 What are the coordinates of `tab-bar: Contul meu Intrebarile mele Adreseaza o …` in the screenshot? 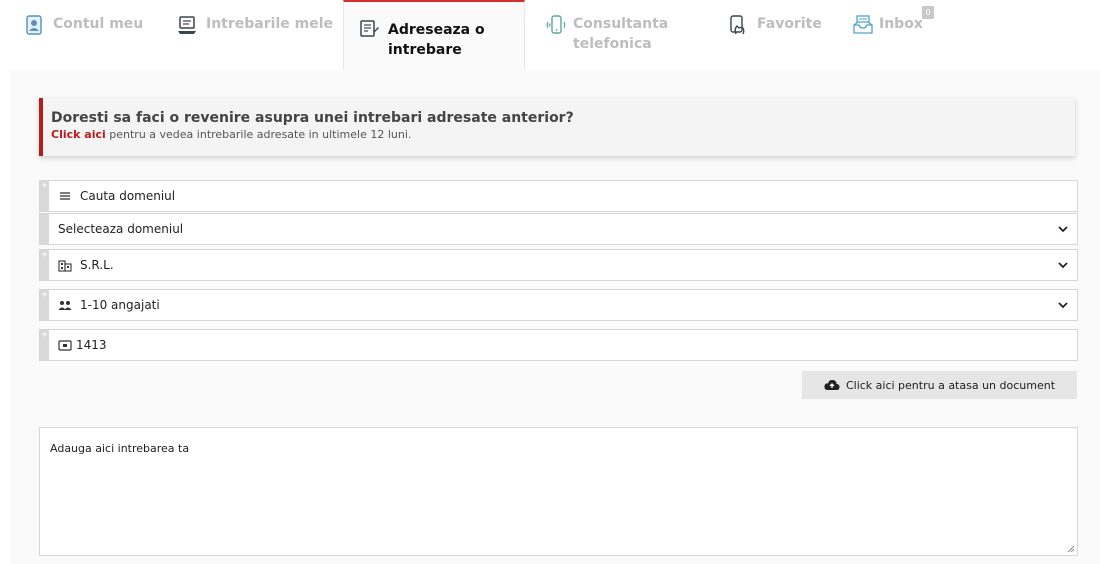 It's located at (550, 35).